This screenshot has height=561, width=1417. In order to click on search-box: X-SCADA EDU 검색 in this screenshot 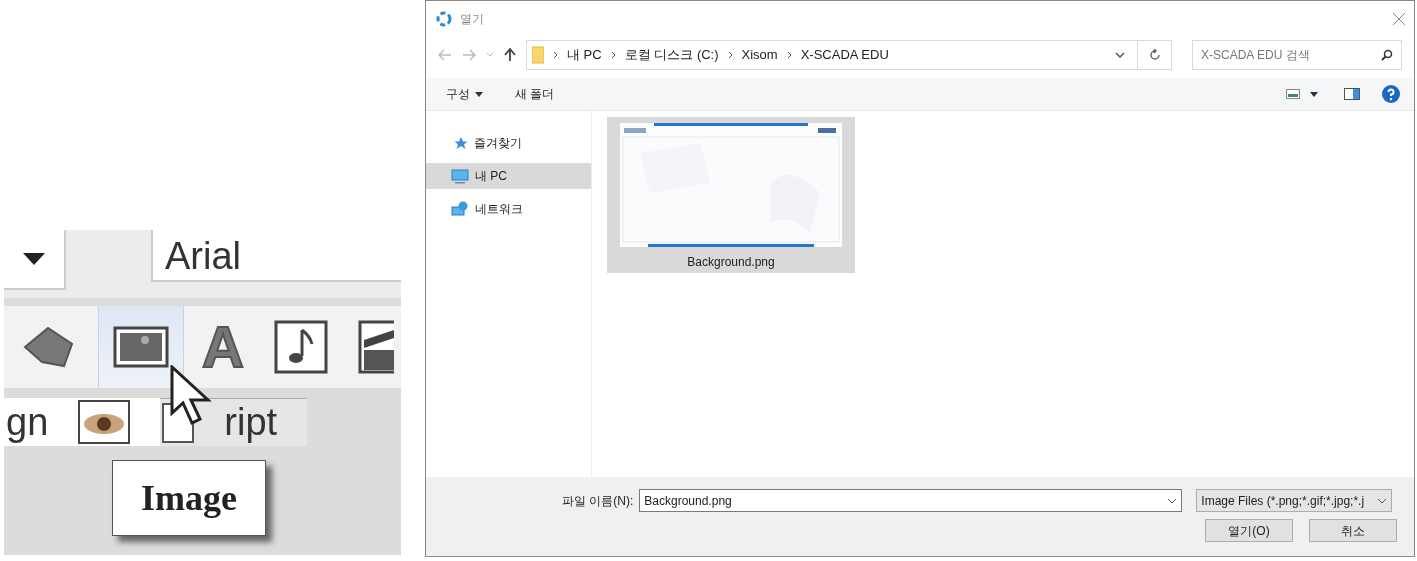, I will do `click(1297, 55)`.